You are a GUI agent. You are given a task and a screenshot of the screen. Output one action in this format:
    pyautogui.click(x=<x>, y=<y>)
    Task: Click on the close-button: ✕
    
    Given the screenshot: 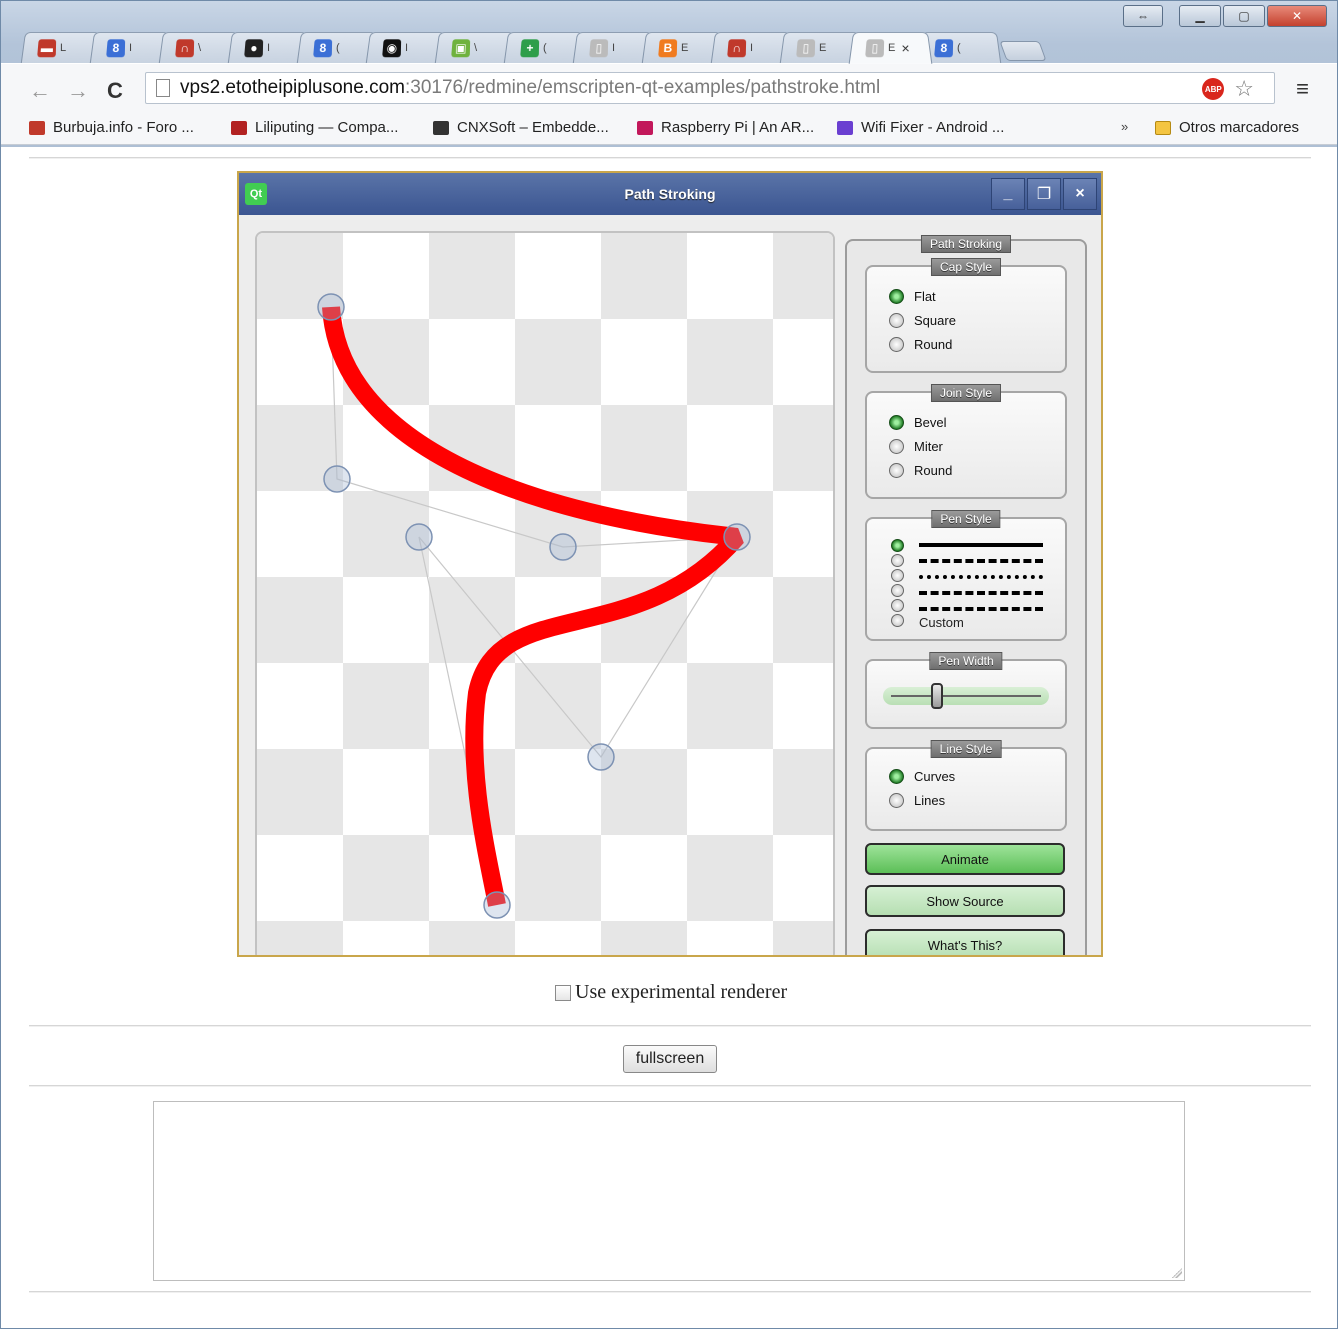 What is the action you would take?
    pyautogui.click(x=1297, y=16)
    